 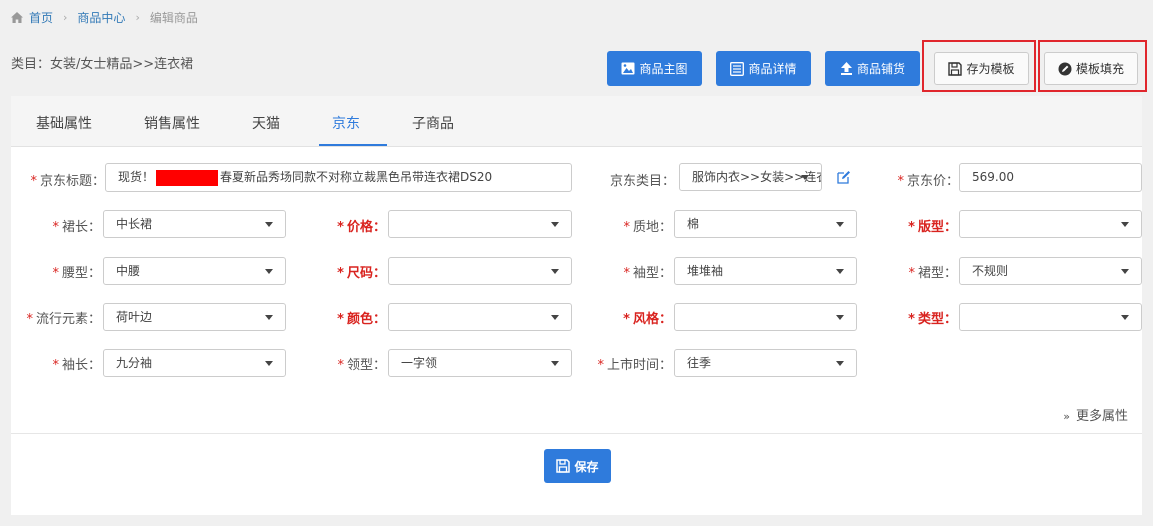 I want to click on tab-bar: 基础属性 销售属性 天猫 京东 子商品, so click(x=576, y=121).